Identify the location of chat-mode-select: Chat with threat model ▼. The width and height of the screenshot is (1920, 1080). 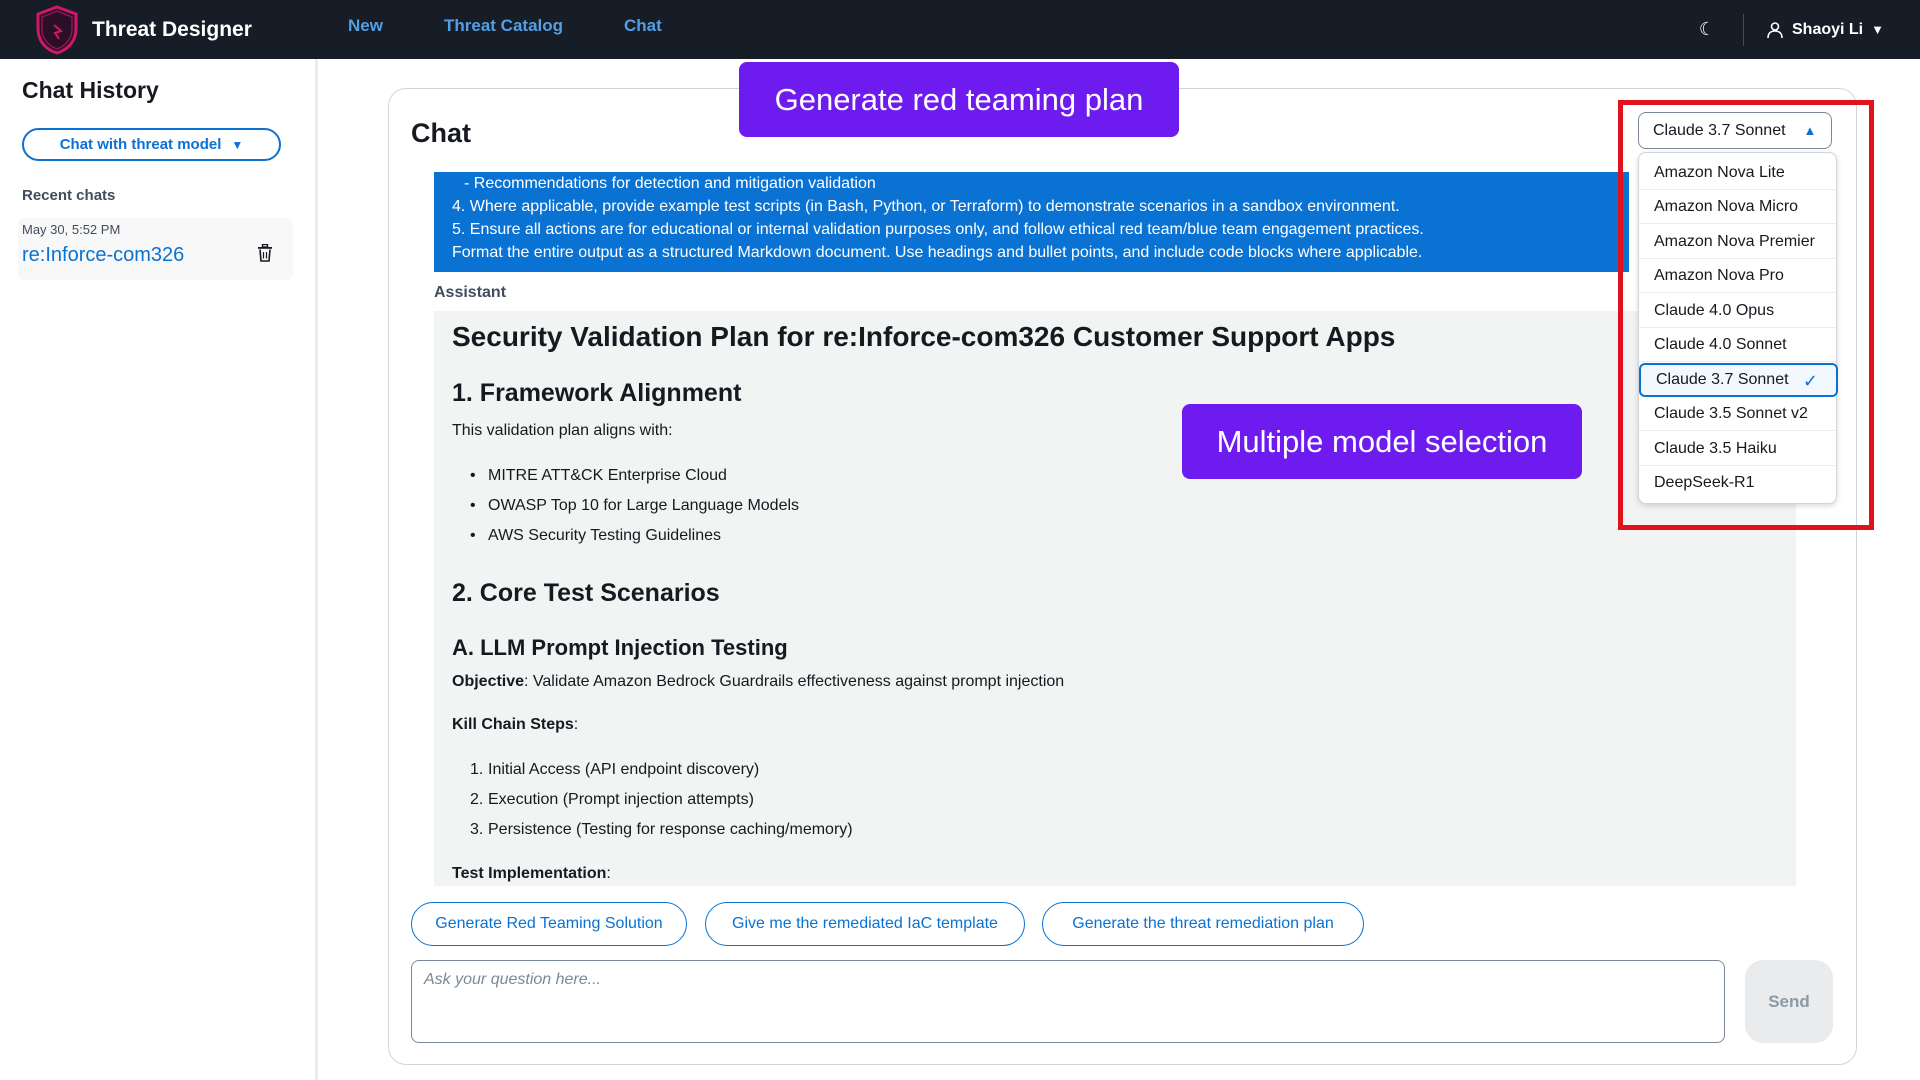
(151, 144).